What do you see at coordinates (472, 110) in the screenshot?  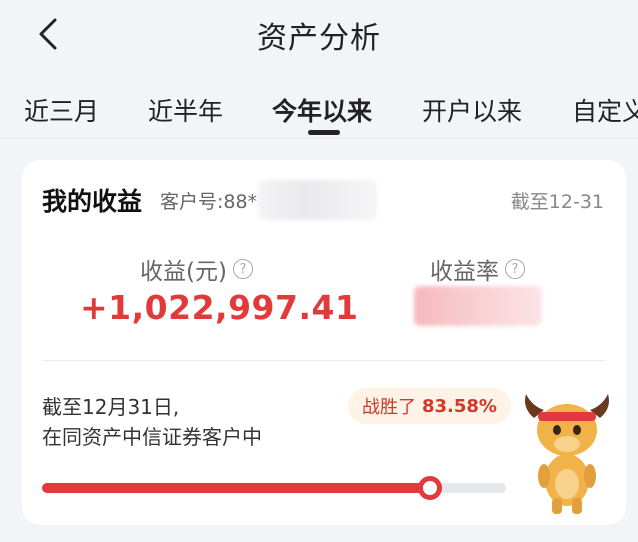 I see `tab-since-account-open: 开户以来` at bounding box center [472, 110].